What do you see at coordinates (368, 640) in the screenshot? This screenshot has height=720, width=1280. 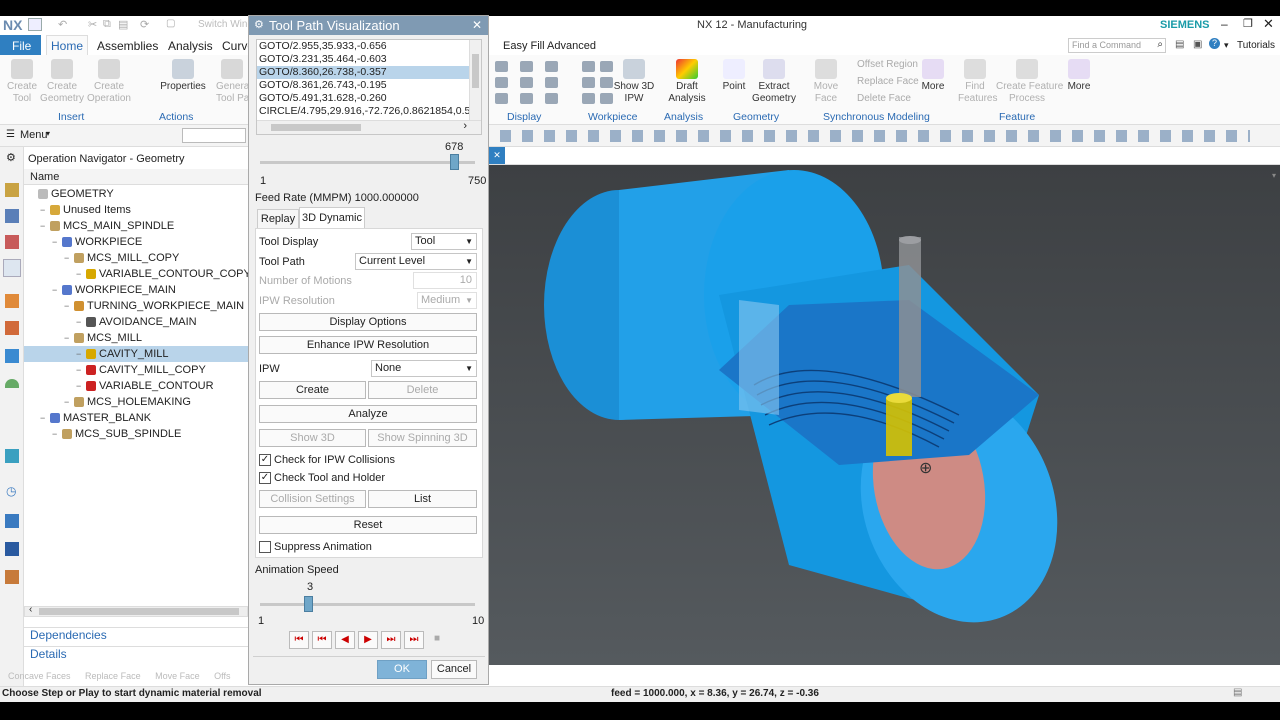 I see `play-icon: ▶` at bounding box center [368, 640].